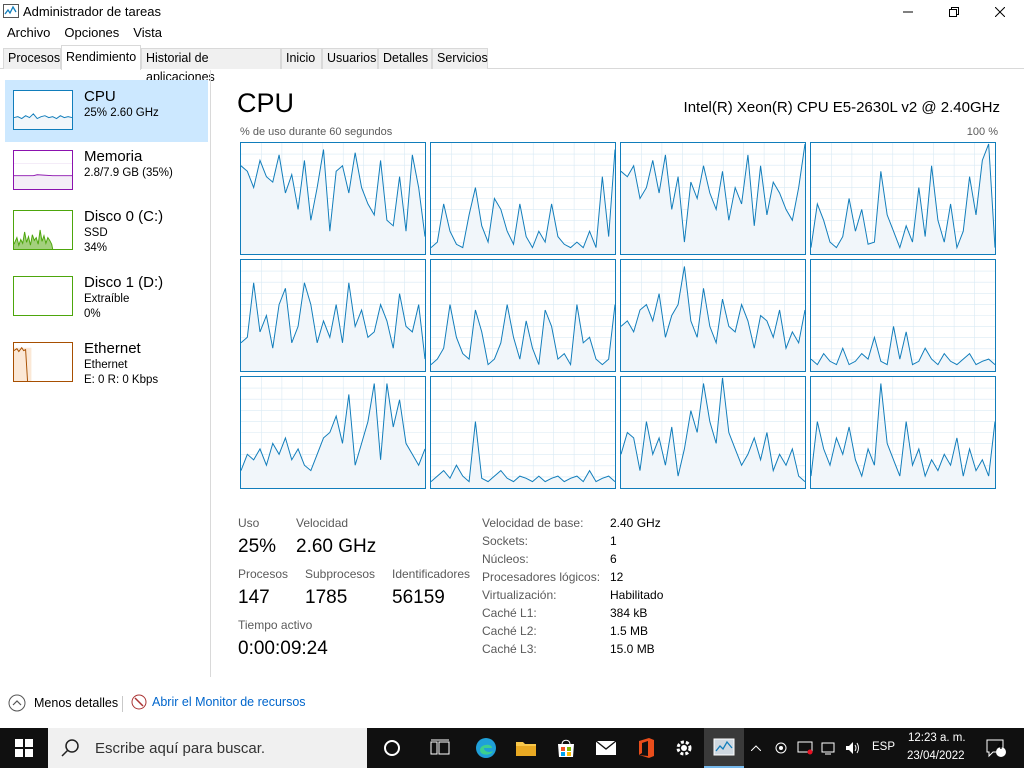 This screenshot has height=768, width=1024. I want to click on close-button, so click(1000, 11).